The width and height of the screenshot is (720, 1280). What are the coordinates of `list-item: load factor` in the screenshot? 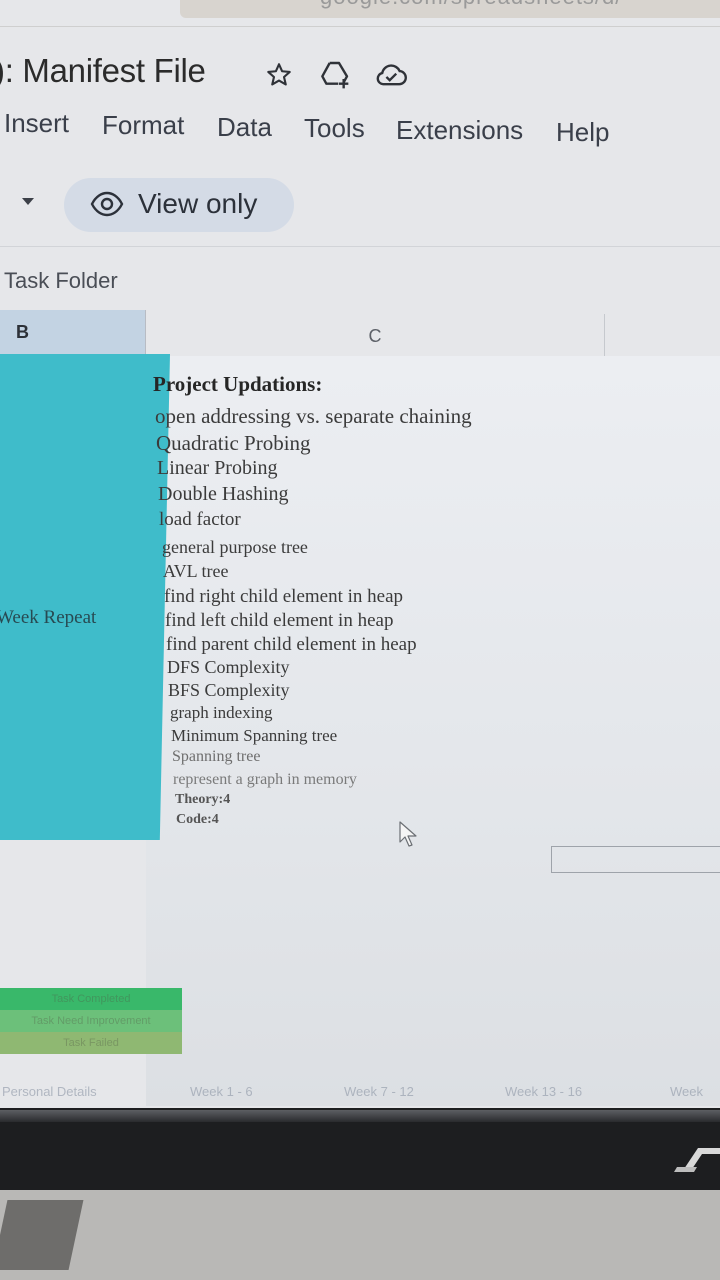 It's located at (200, 519).